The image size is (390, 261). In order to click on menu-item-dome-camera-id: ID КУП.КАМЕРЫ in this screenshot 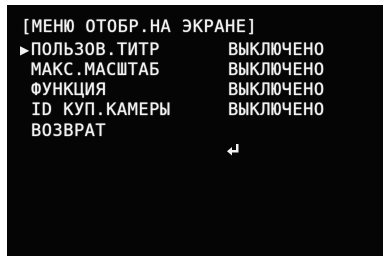, I will do `click(101, 110)`.